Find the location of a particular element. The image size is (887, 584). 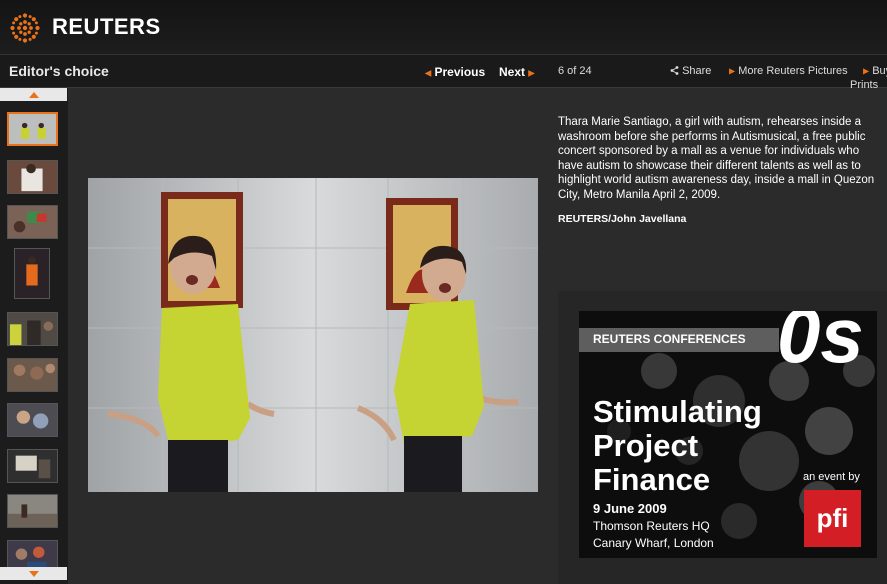

chevron-down-icon is located at coordinates (33, 573).